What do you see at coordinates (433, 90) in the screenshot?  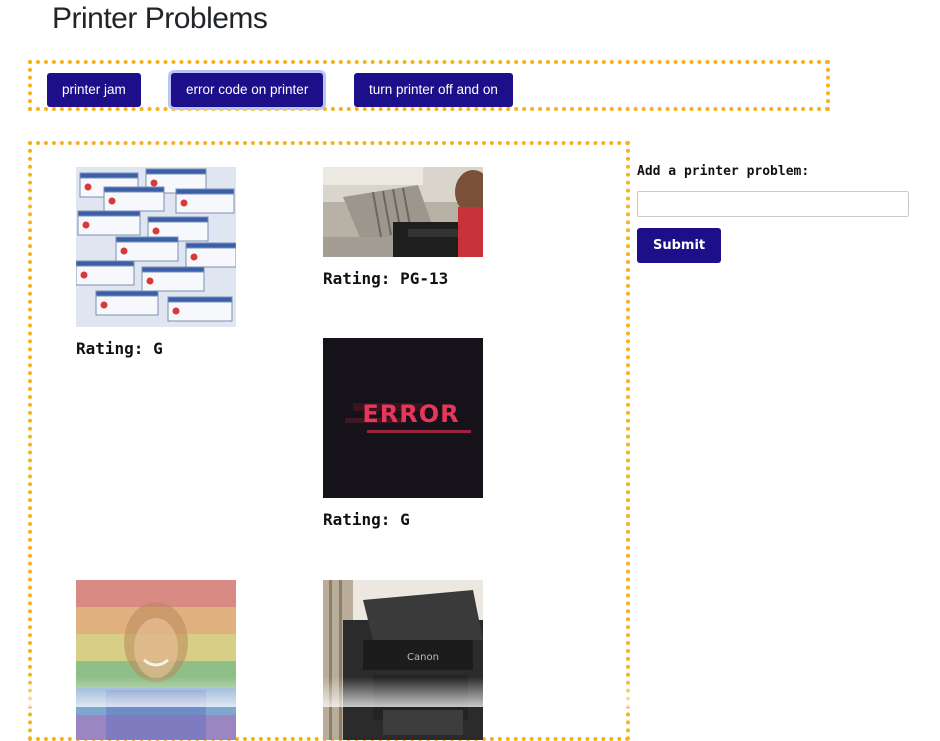 I see `topic-button-turn-off-on: turn printer off and on` at bounding box center [433, 90].